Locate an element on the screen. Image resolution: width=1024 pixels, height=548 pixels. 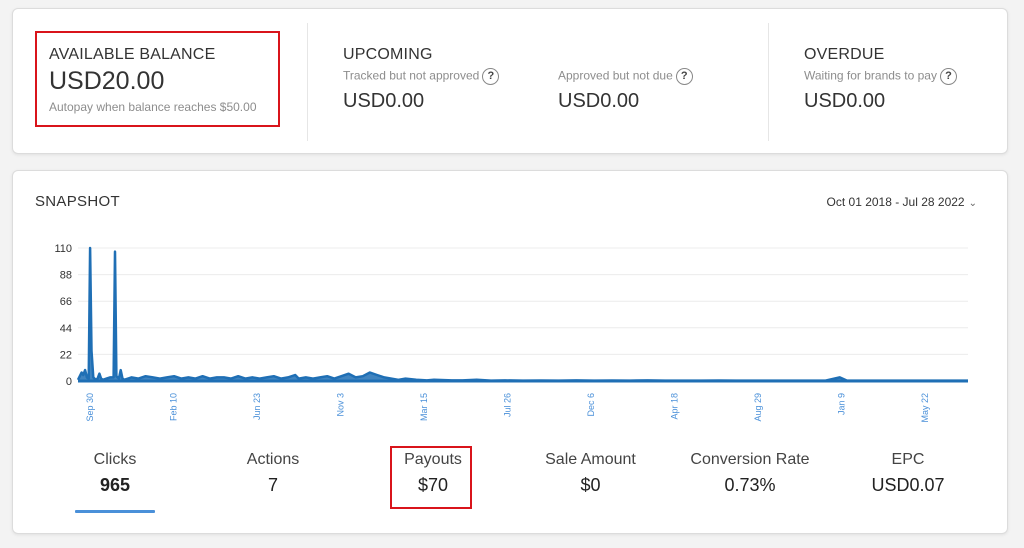
overdue-label: Waiting for brands to pay? is located at coordinates (880, 76).